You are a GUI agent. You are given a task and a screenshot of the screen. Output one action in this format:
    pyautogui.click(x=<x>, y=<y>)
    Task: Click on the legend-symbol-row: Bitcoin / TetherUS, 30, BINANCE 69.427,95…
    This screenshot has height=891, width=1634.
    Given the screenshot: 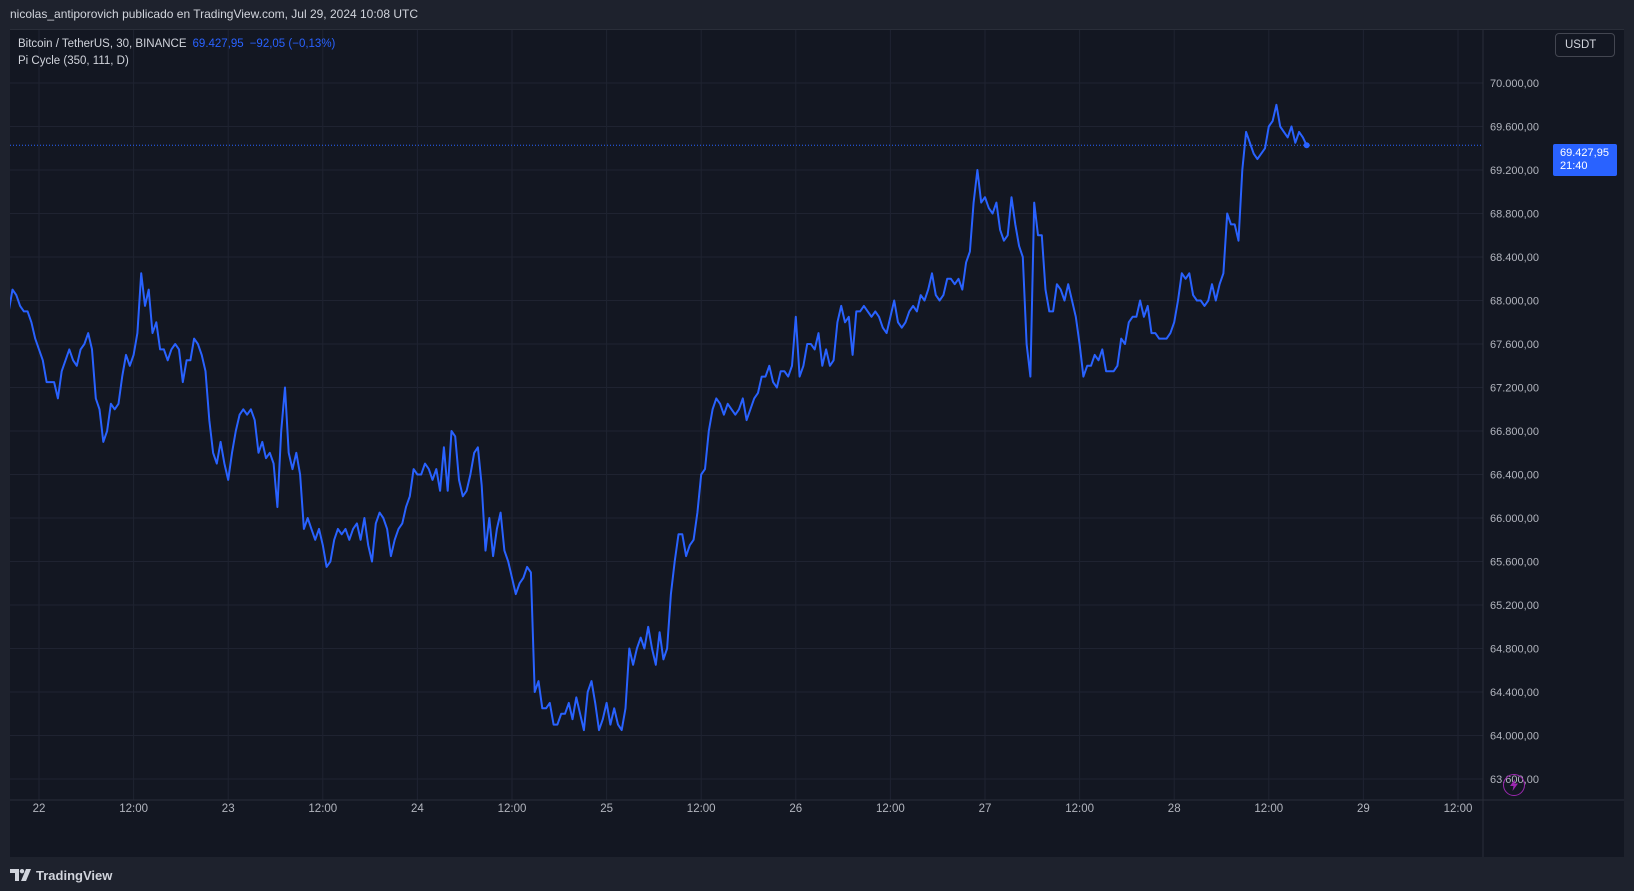 What is the action you would take?
    pyautogui.click(x=176, y=44)
    